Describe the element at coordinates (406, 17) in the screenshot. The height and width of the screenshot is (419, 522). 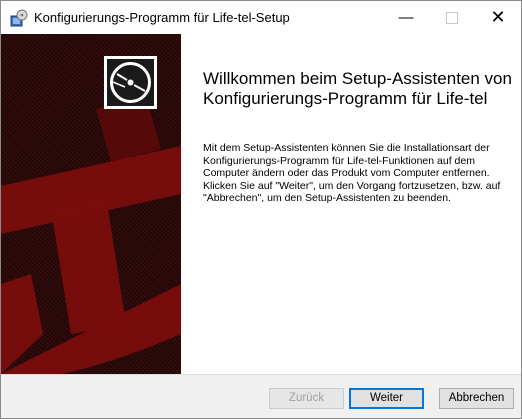
I see `minimize-button: —` at that location.